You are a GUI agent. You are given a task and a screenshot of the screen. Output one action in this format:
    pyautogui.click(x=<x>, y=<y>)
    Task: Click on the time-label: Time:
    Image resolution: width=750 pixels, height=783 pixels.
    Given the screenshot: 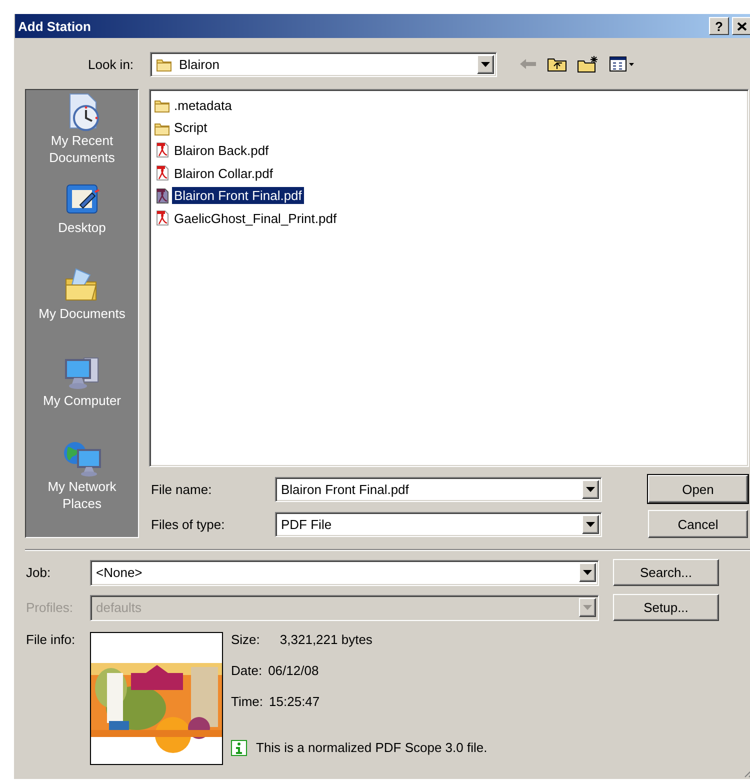 What is the action you would take?
    pyautogui.click(x=247, y=701)
    